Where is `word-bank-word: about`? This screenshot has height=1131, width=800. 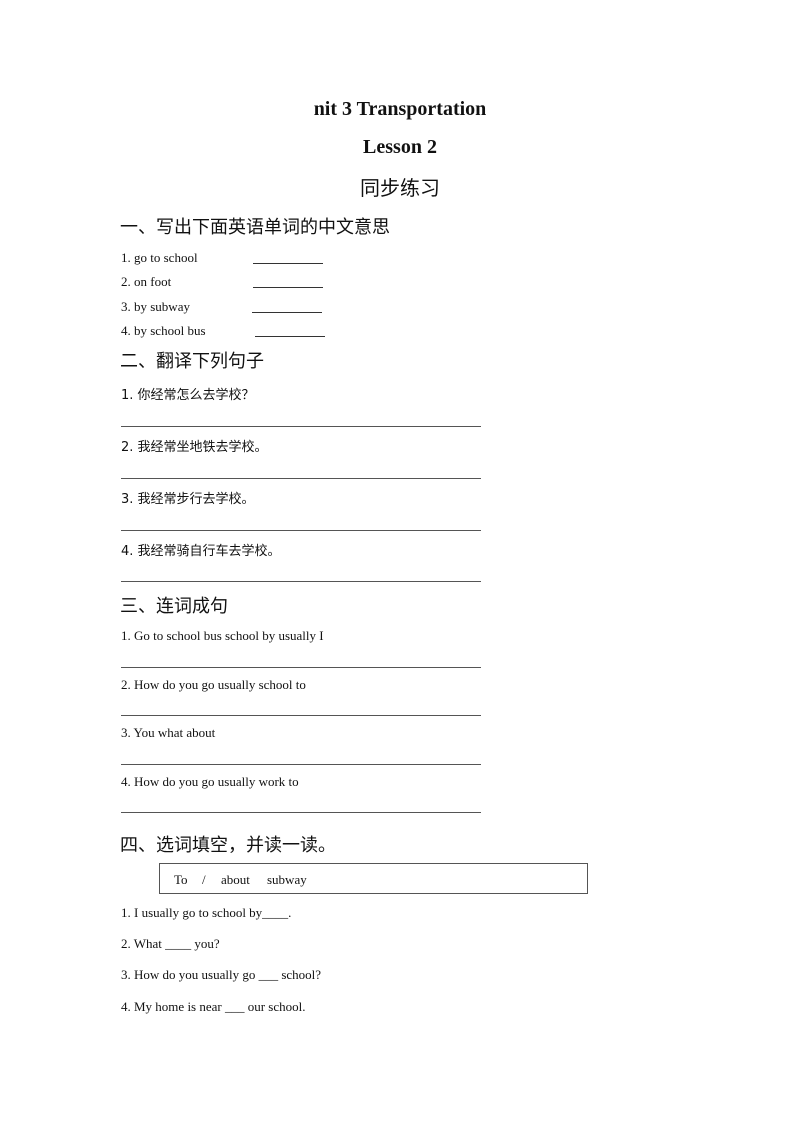 word-bank-word: about is located at coordinates (235, 879).